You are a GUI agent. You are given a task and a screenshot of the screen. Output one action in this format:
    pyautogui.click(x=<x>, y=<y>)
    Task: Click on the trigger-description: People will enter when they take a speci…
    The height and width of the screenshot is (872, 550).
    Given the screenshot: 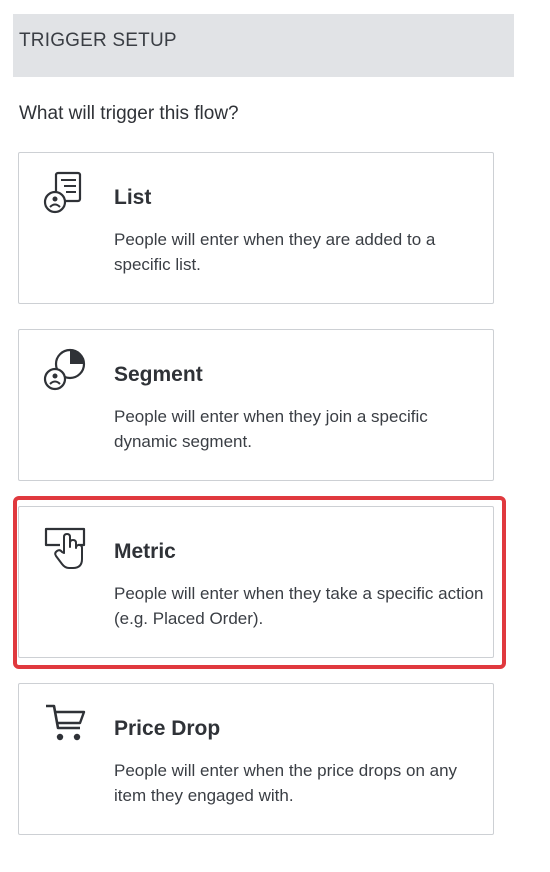 What is the action you would take?
    pyautogui.click(x=299, y=606)
    